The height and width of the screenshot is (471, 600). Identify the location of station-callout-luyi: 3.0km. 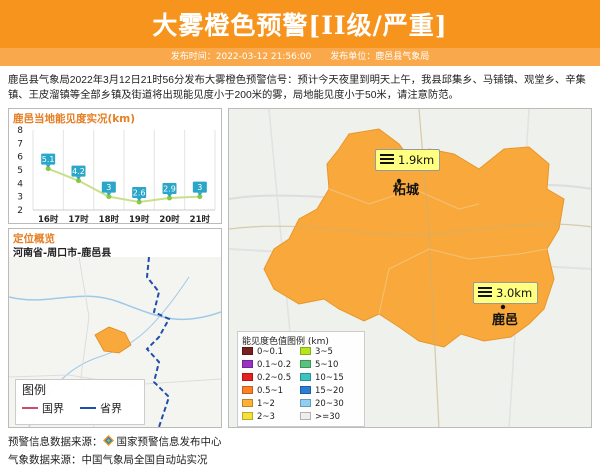
(506, 293).